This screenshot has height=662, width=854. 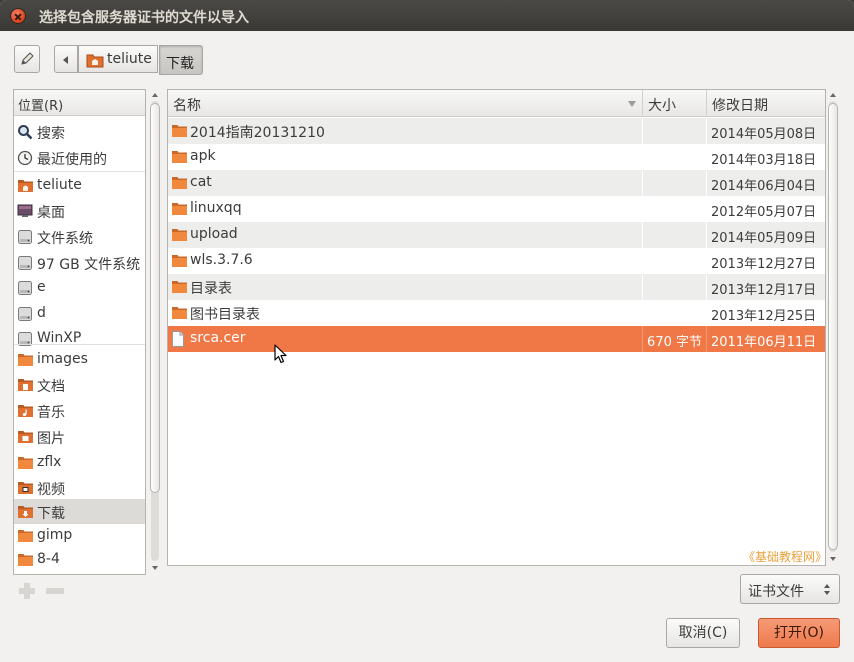 What do you see at coordinates (51, 413) in the screenshot?
I see `places-item-label: 音乐` at bounding box center [51, 413].